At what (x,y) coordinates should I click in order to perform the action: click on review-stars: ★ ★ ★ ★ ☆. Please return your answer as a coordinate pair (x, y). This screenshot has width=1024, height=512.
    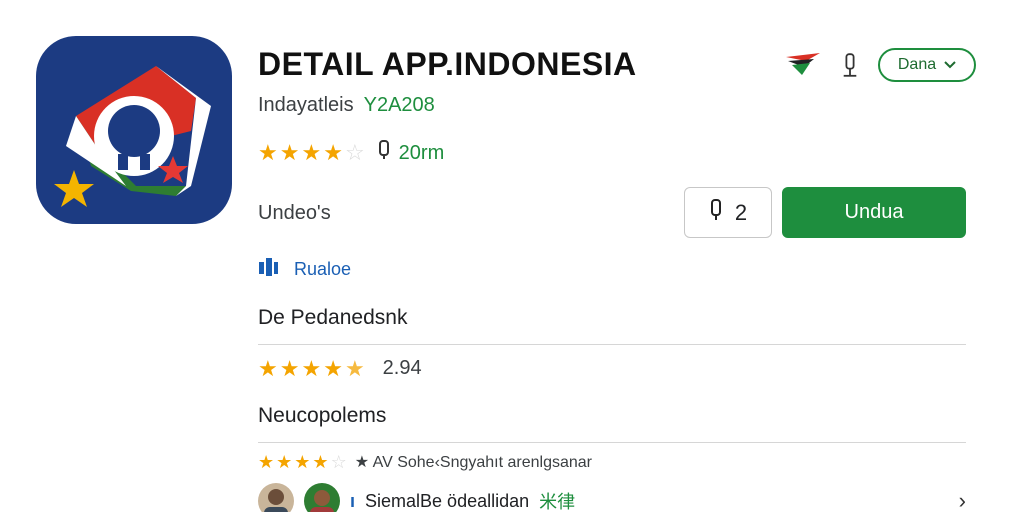
    Looking at the image, I should click on (302, 462).